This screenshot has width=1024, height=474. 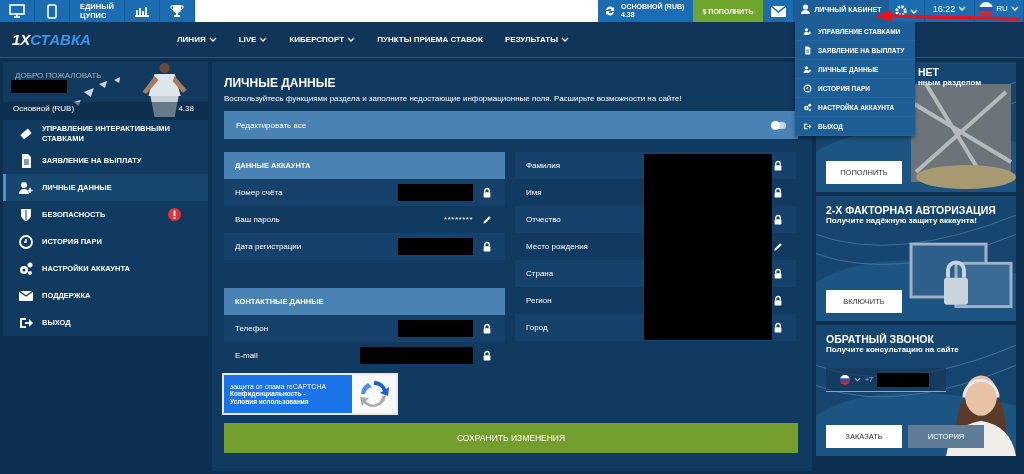 I want to click on shield-icon, so click(x=26, y=214).